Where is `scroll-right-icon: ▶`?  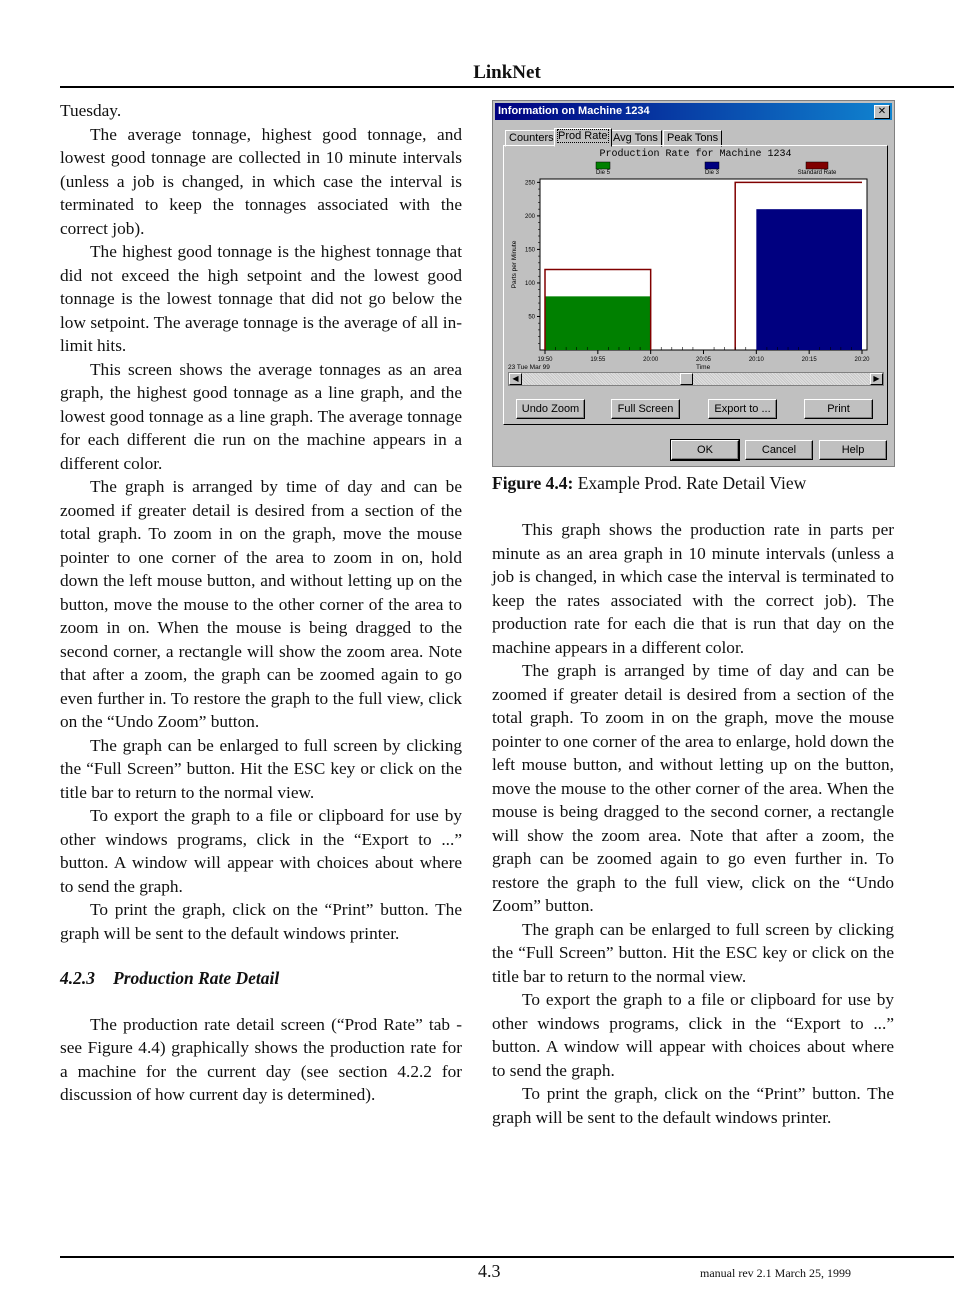
scroll-right-icon: ▶ is located at coordinates (876, 379).